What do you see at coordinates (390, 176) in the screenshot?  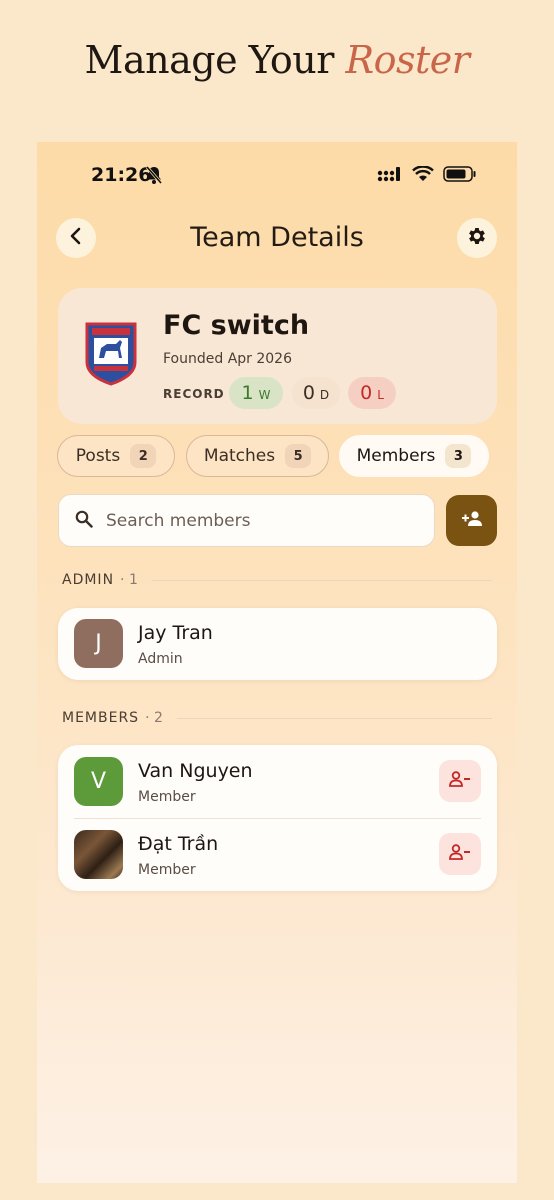 I see `signal-icon` at bounding box center [390, 176].